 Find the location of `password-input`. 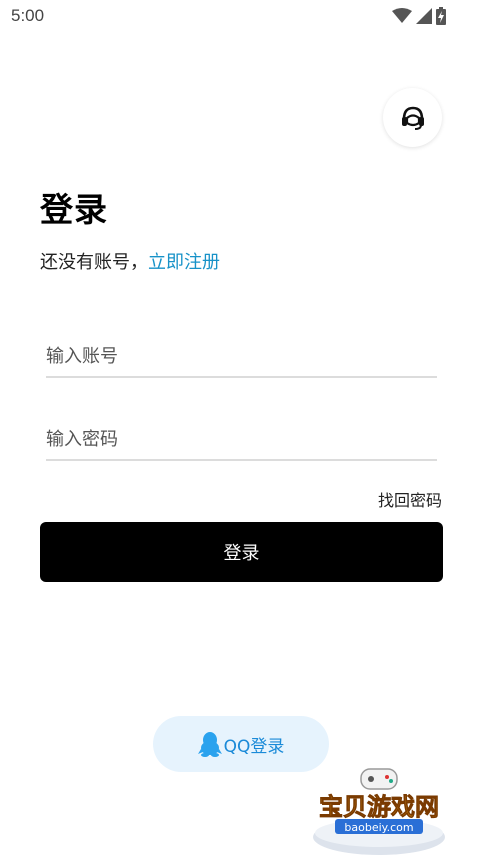

password-input is located at coordinates (241, 439).